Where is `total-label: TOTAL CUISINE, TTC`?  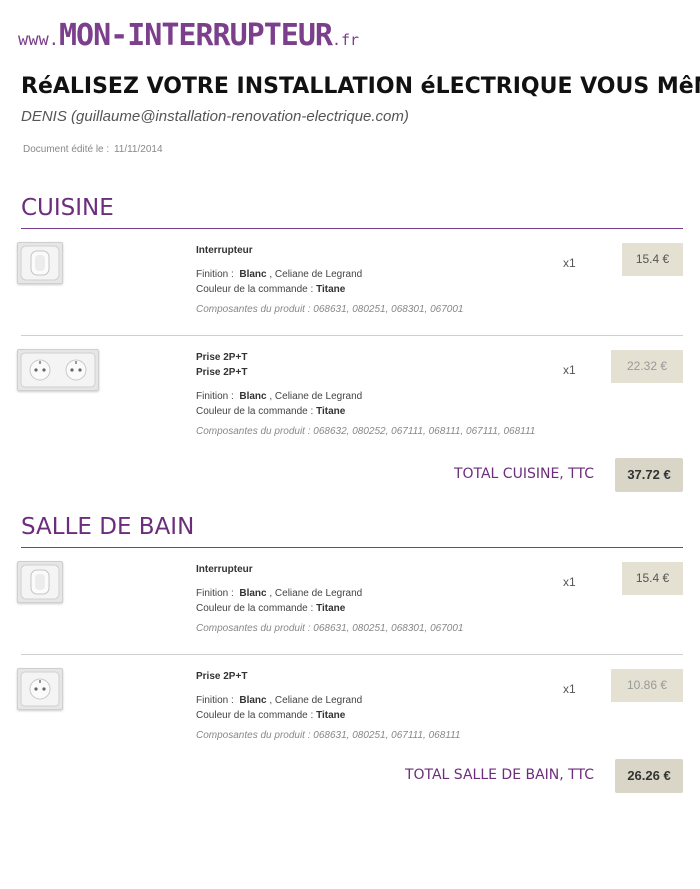 total-label: TOTAL CUISINE, TTC is located at coordinates (523, 474).